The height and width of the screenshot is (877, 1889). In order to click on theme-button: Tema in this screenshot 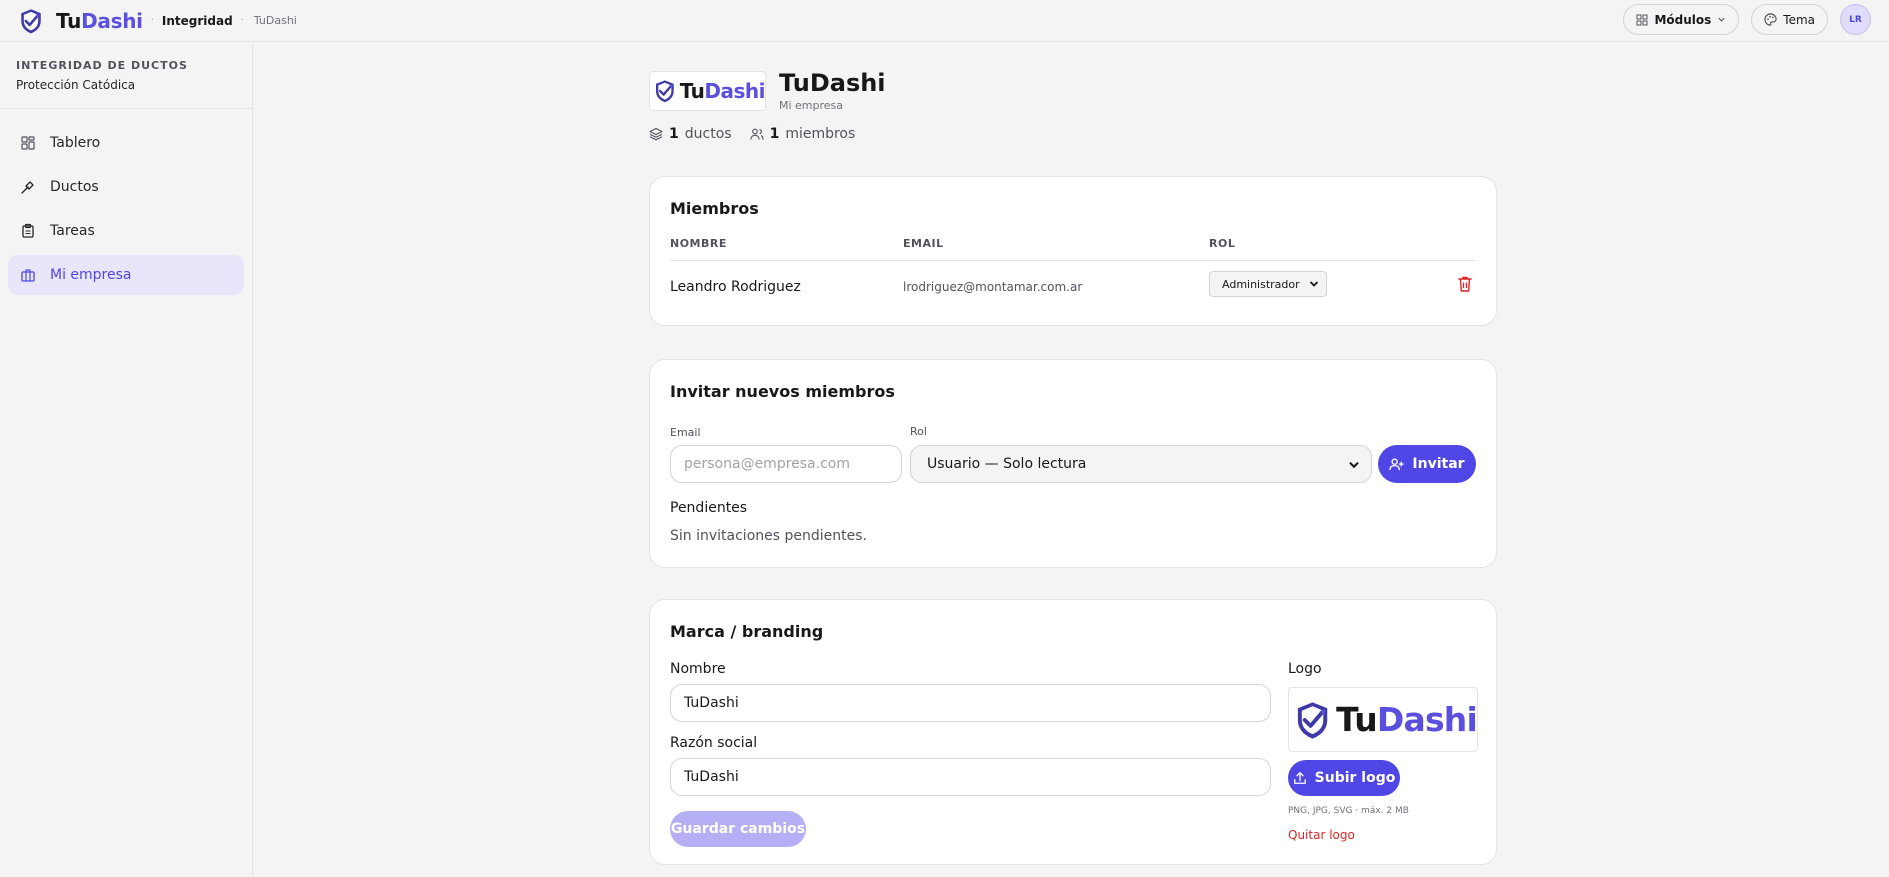, I will do `click(1789, 19)`.